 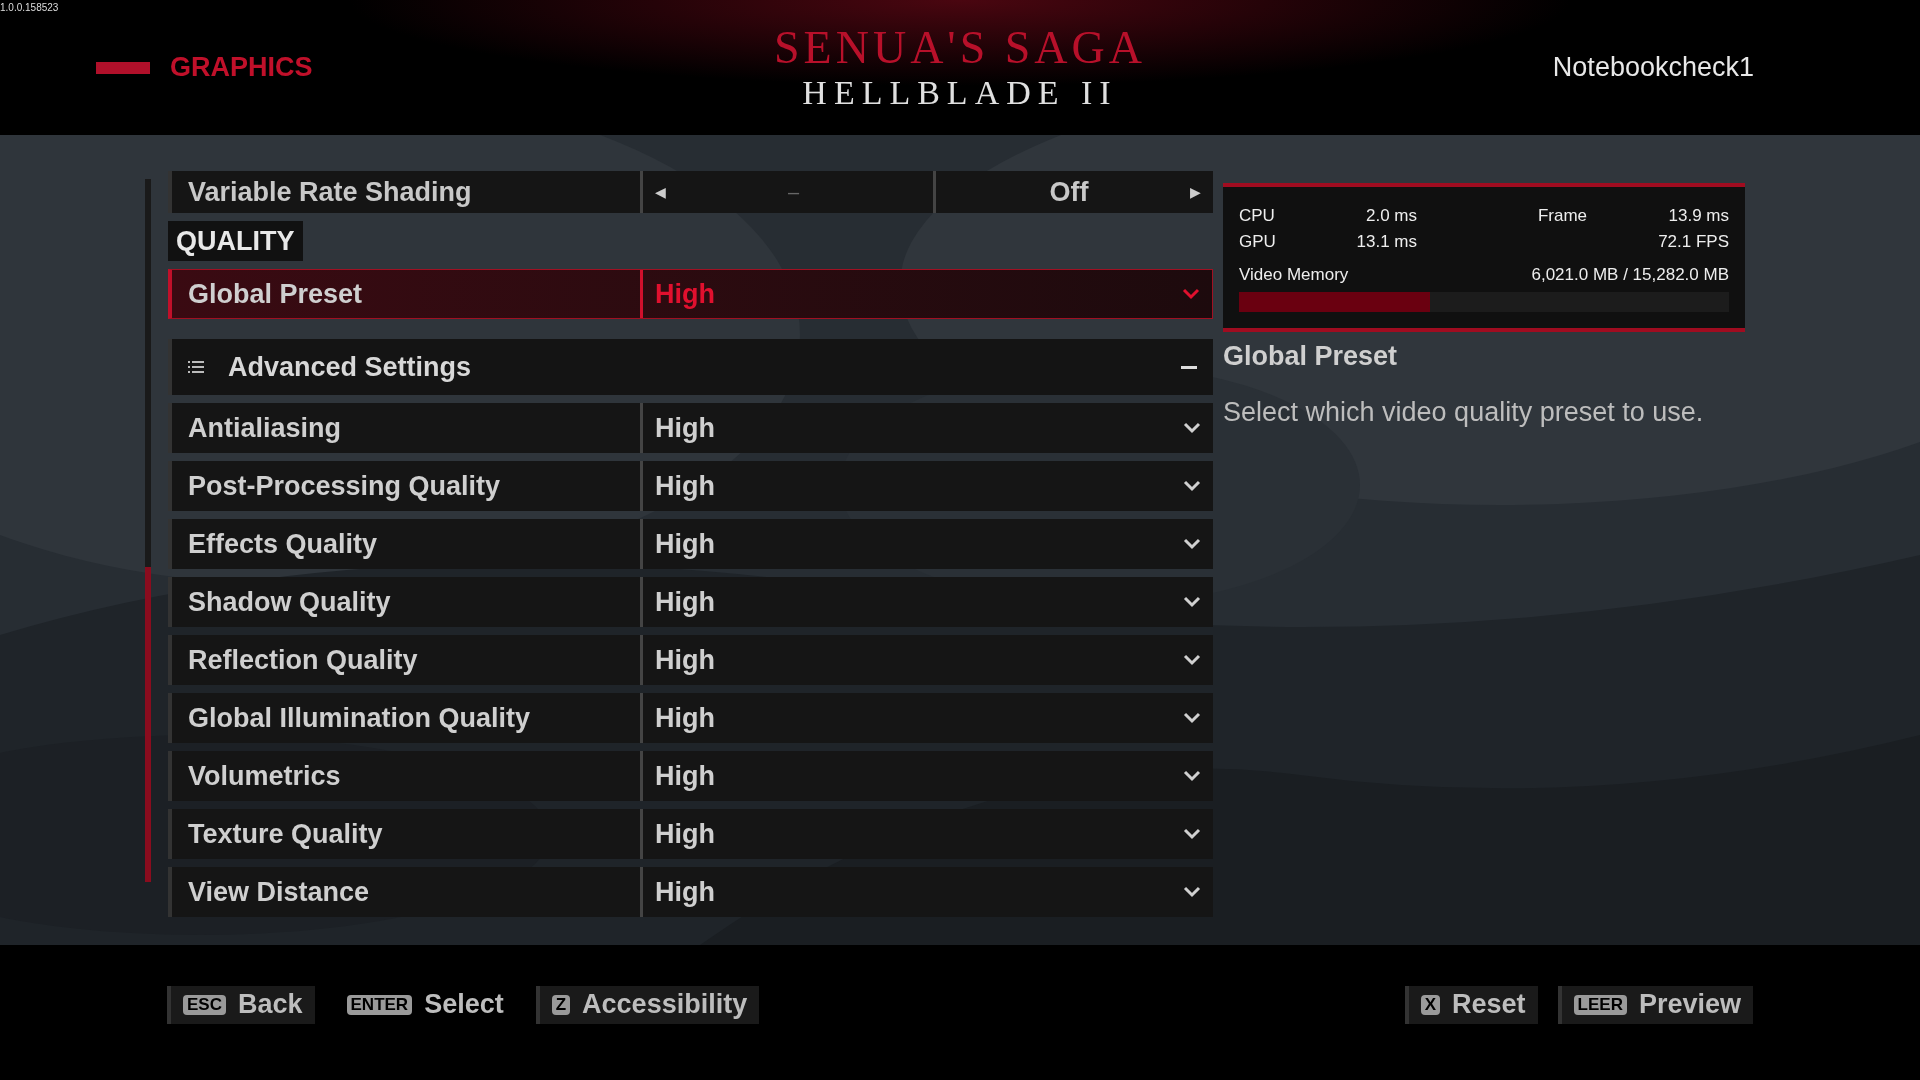 What do you see at coordinates (1653, 68) in the screenshot?
I see `user-name: Notebookcheck1` at bounding box center [1653, 68].